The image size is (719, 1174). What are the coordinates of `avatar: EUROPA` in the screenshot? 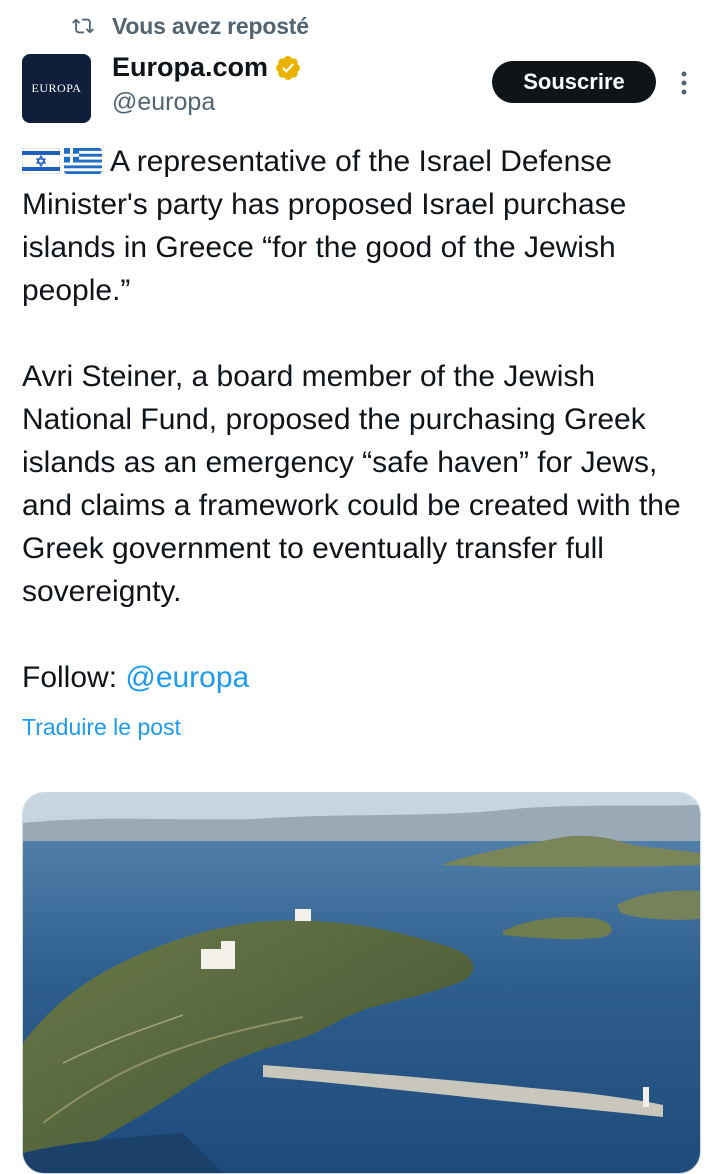 It's located at (56, 88).